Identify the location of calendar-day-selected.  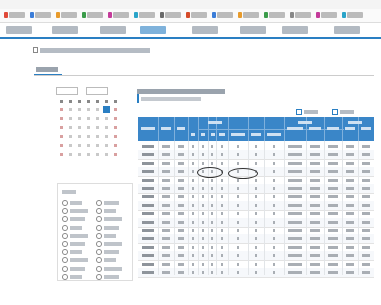
(106, 109).